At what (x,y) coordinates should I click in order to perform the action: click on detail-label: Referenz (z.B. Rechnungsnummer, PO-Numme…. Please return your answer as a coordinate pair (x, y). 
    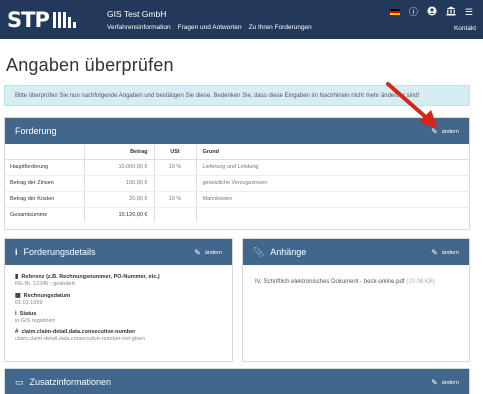
    Looking at the image, I should click on (90, 276).